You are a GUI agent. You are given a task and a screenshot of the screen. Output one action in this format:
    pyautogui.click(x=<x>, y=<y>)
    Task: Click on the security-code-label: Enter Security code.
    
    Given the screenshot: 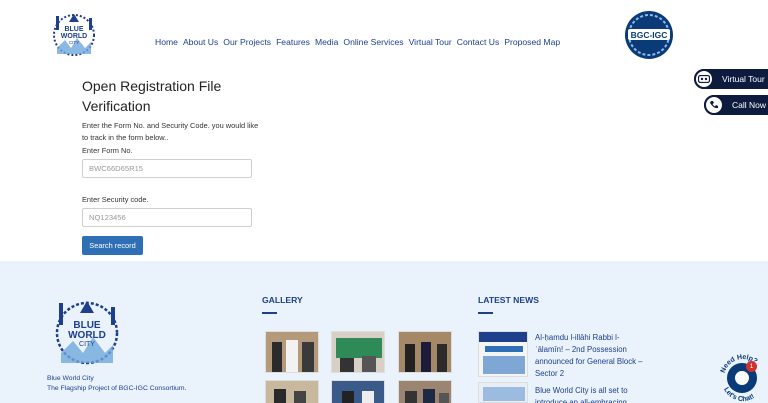 What is the action you would take?
    pyautogui.click(x=115, y=199)
    